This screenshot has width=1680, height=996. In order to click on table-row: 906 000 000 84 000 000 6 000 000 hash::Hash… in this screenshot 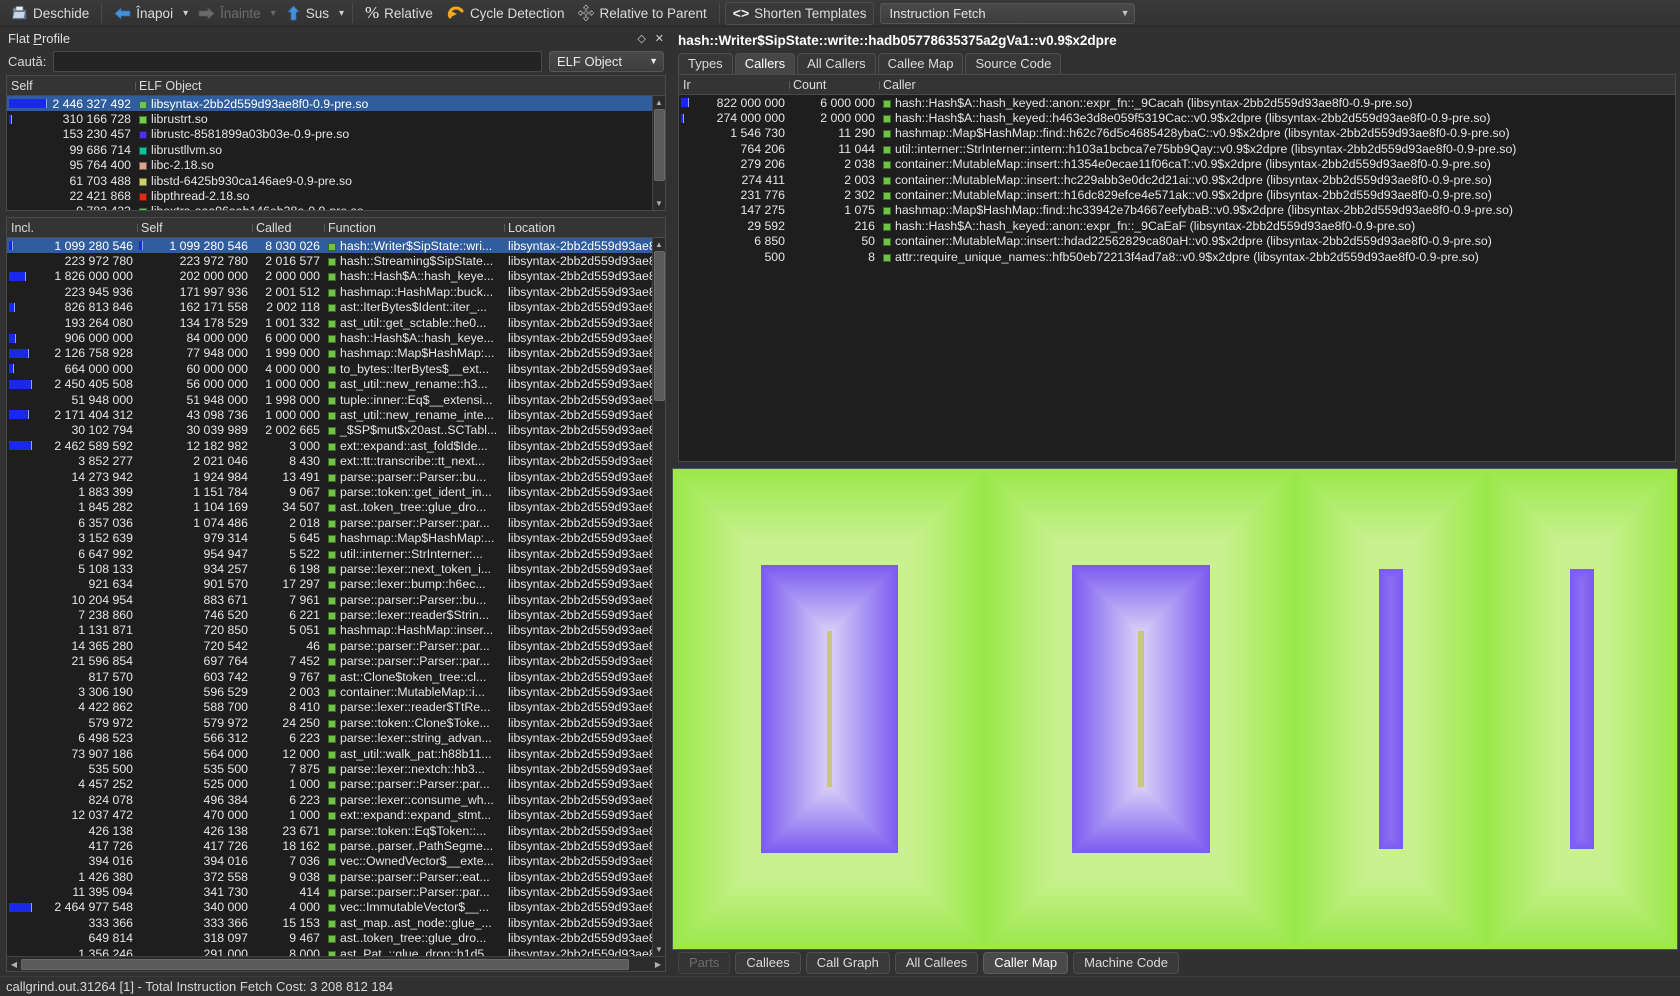, I will do `click(336, 337)`.